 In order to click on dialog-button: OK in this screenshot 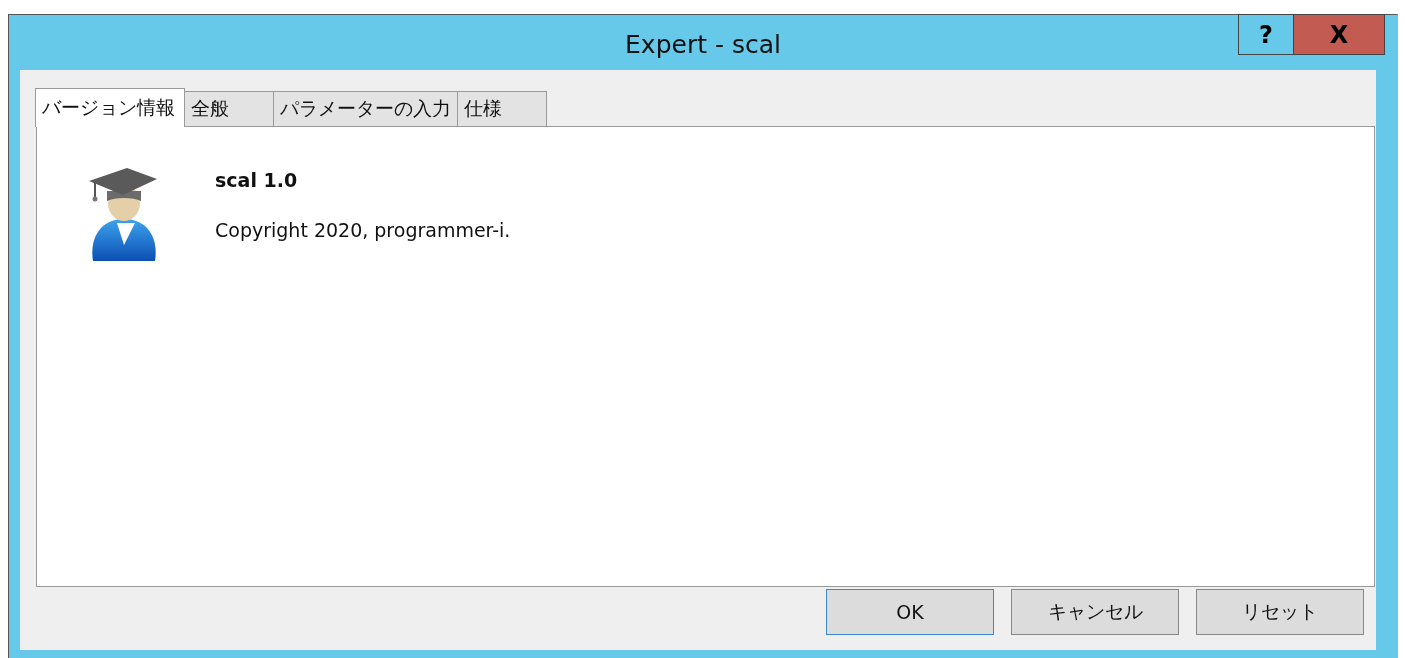, I will do `click(910, 612)`.